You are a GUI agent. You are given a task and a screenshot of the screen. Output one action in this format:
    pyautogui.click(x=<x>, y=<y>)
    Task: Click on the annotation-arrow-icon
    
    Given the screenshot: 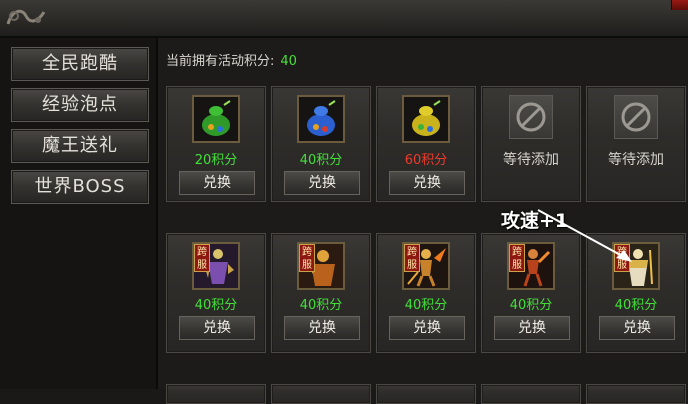 What is the action you would take?
    pyautogui.click(x=584, y=235)
    